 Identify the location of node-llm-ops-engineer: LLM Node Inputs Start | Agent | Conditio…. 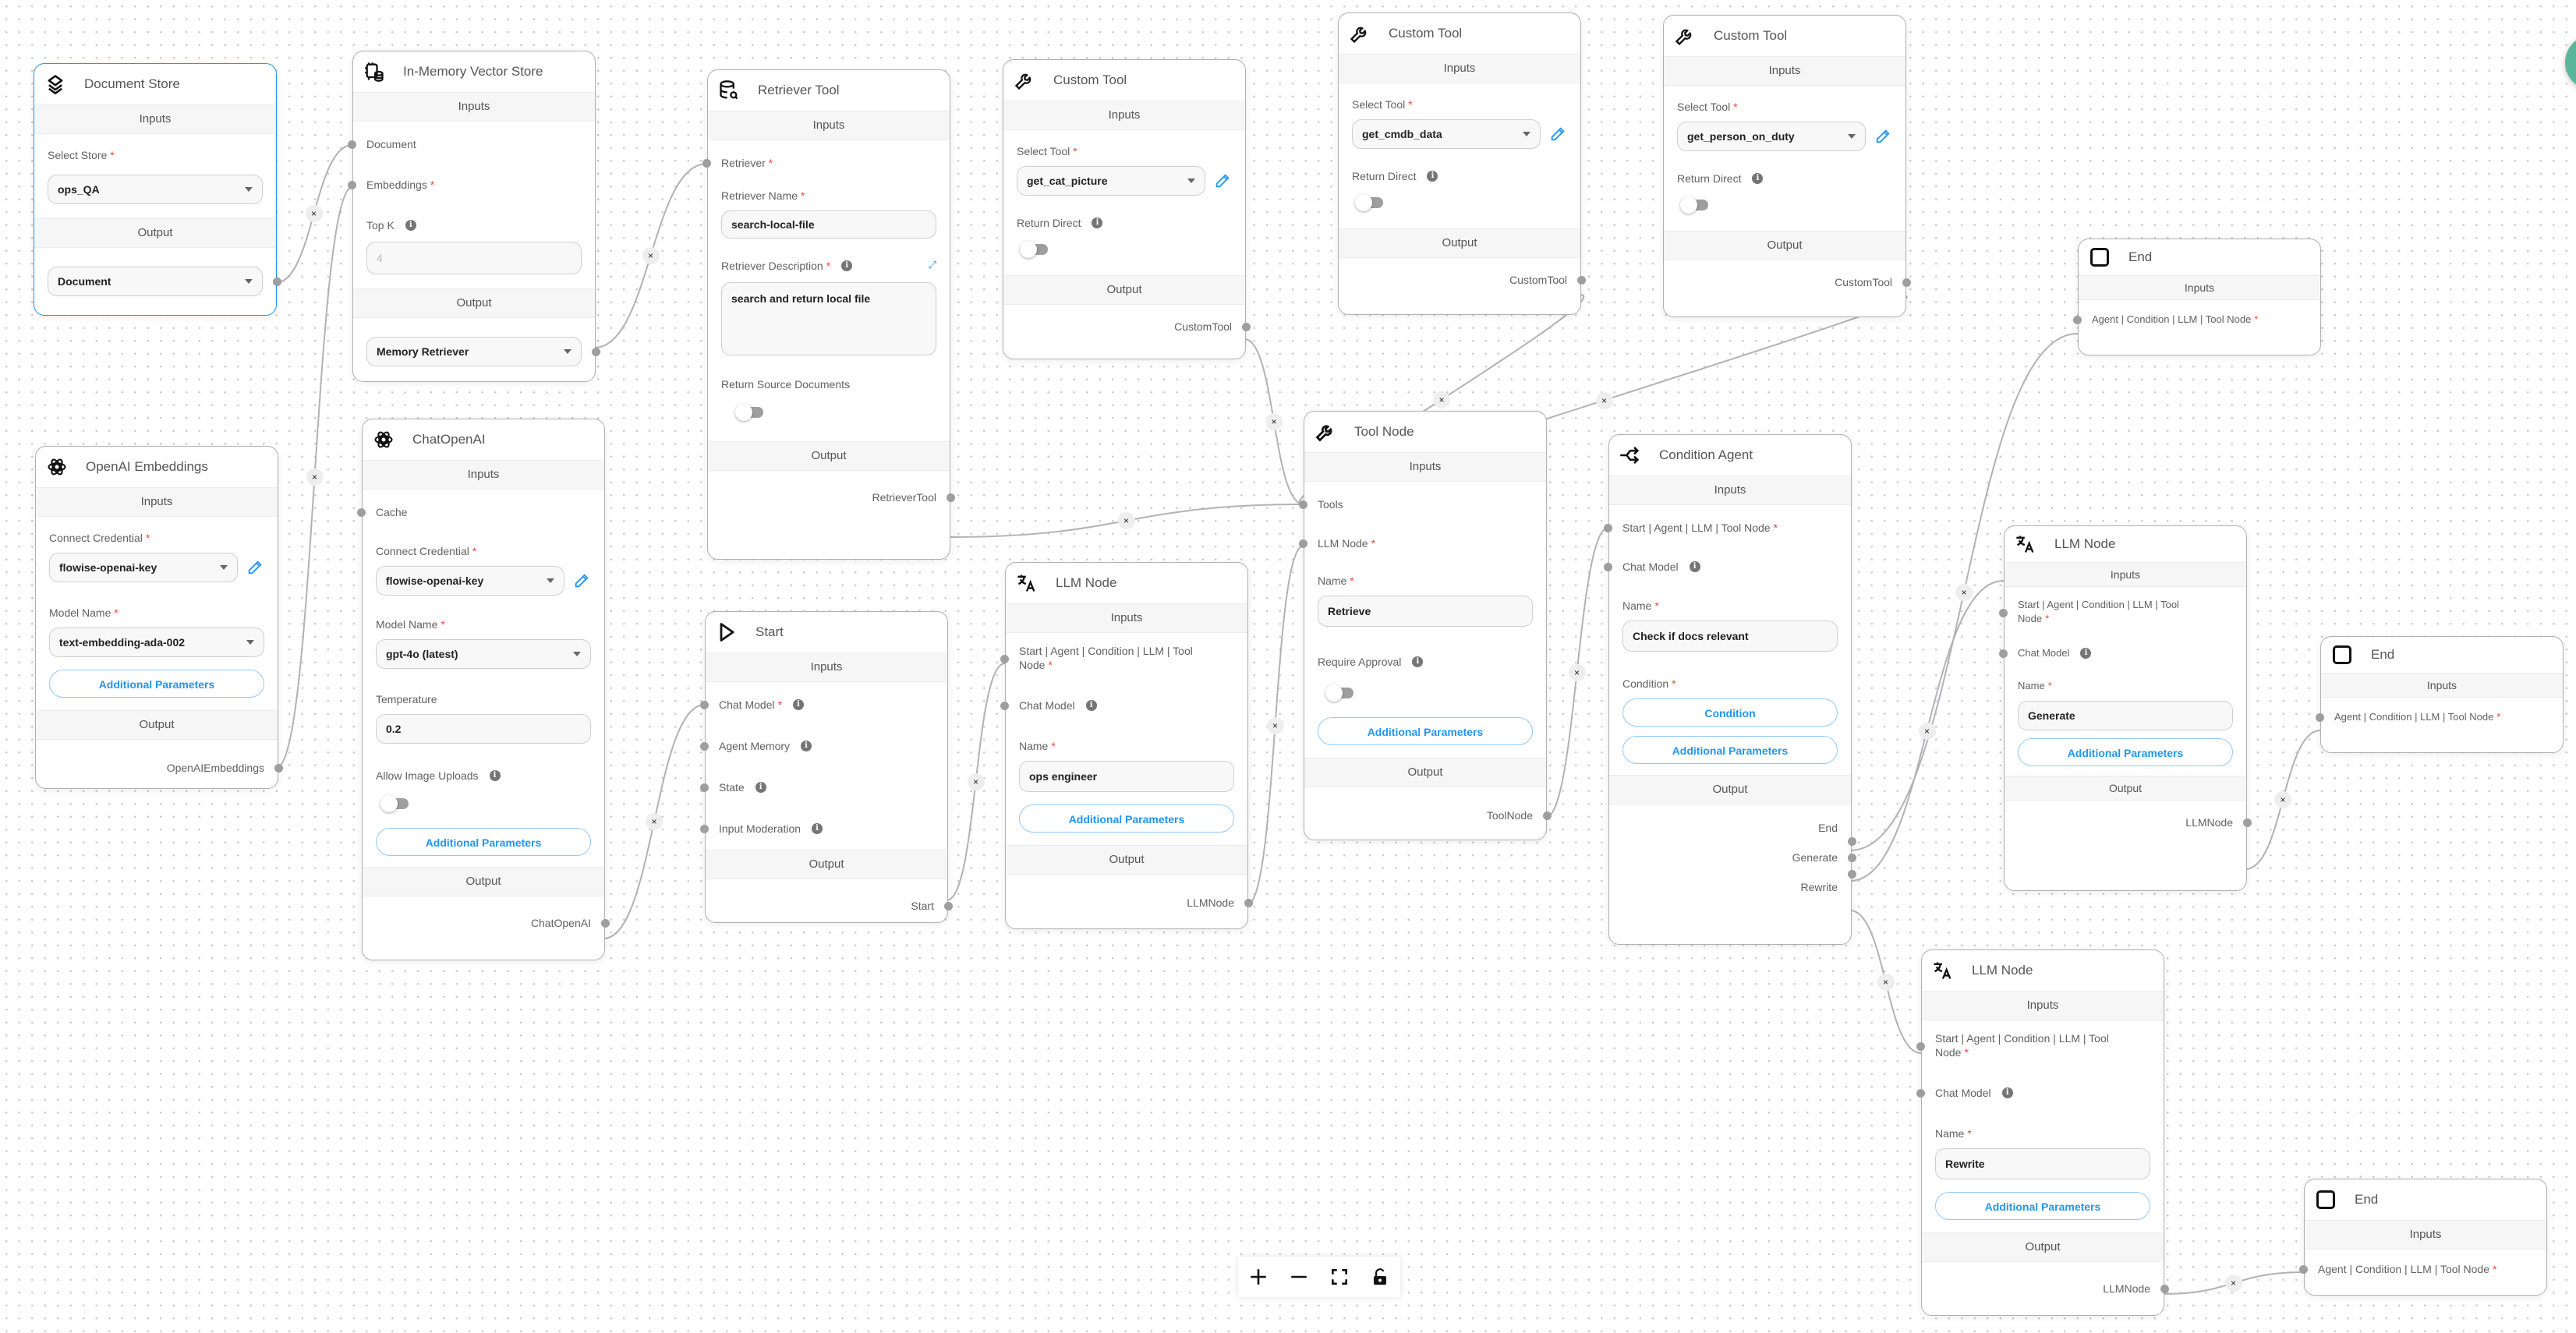
(1126, 745).